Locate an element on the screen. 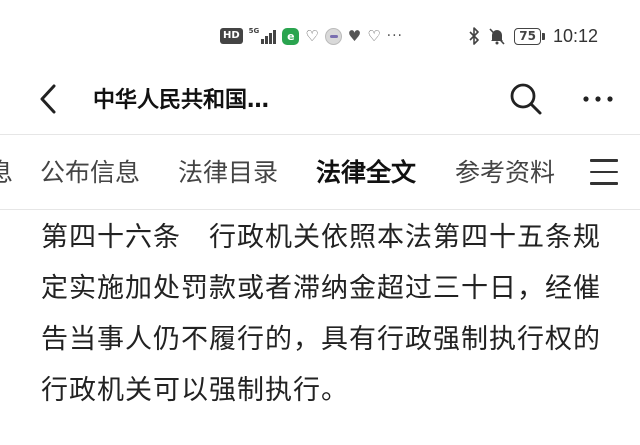 The width and height of the screenshot is (640, 445). app-notification-icon: e is located at coordinates (291, 36).